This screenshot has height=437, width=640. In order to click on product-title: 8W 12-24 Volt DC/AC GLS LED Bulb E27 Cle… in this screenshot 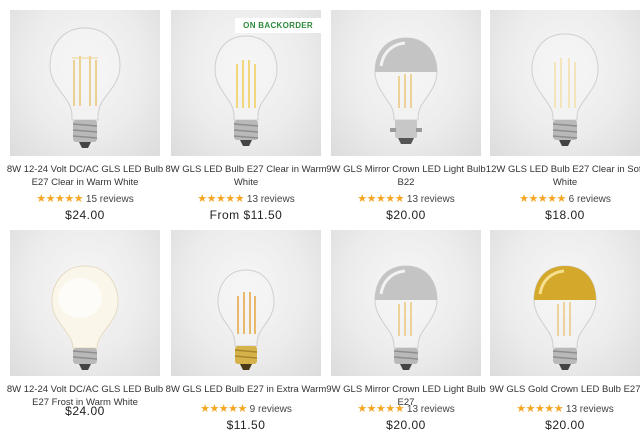, I will do `click(85, 176)`.